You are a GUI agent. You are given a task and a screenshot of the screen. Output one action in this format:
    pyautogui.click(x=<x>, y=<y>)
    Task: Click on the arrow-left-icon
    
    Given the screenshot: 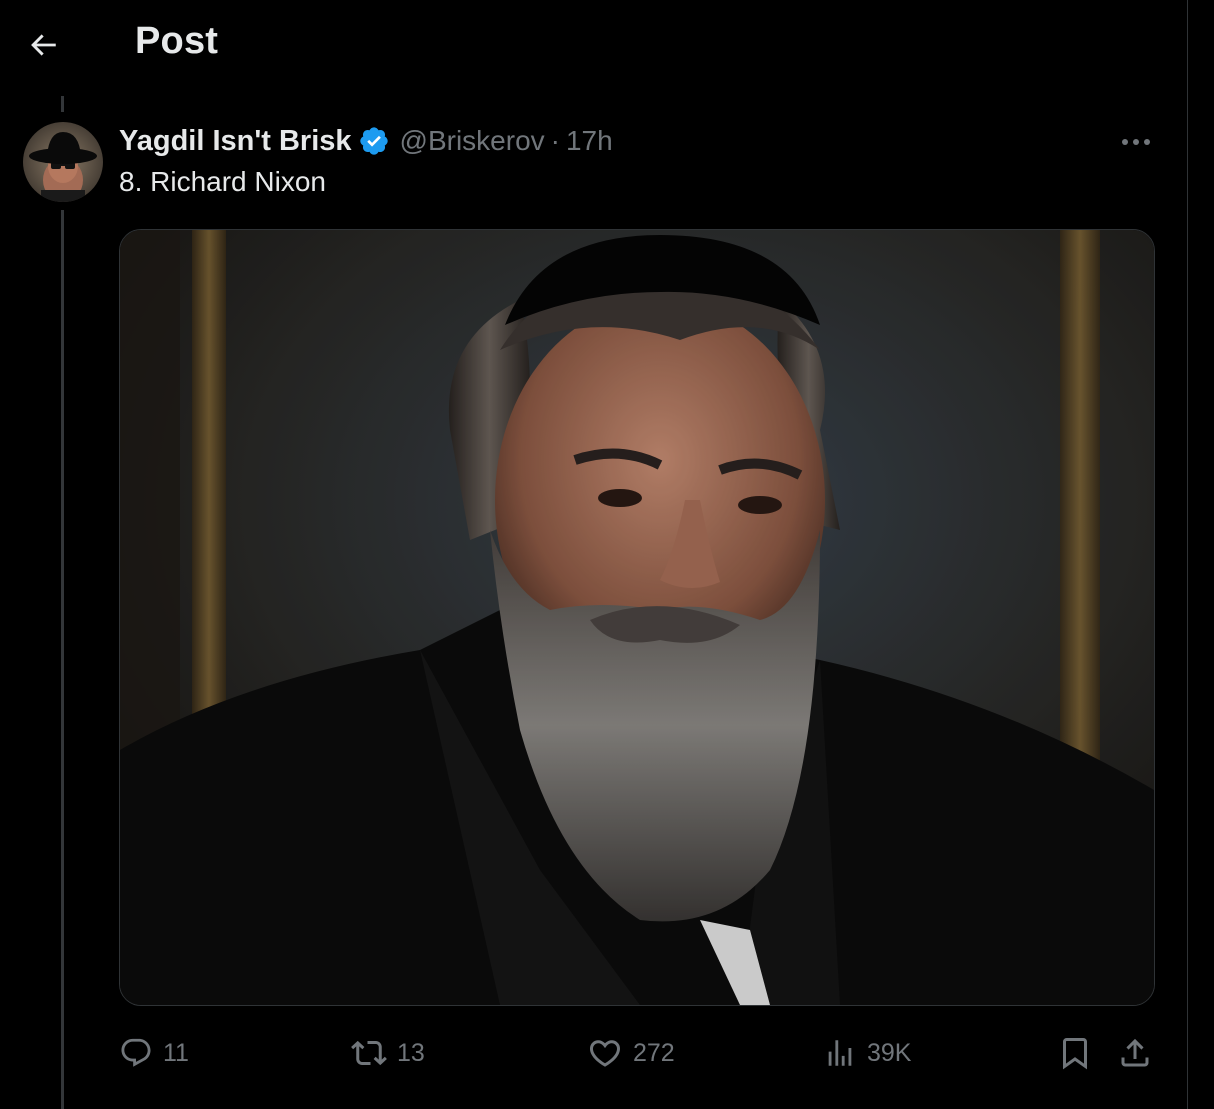 What is the action you would take?
    pyautogui.click(x=43, y=45)
    